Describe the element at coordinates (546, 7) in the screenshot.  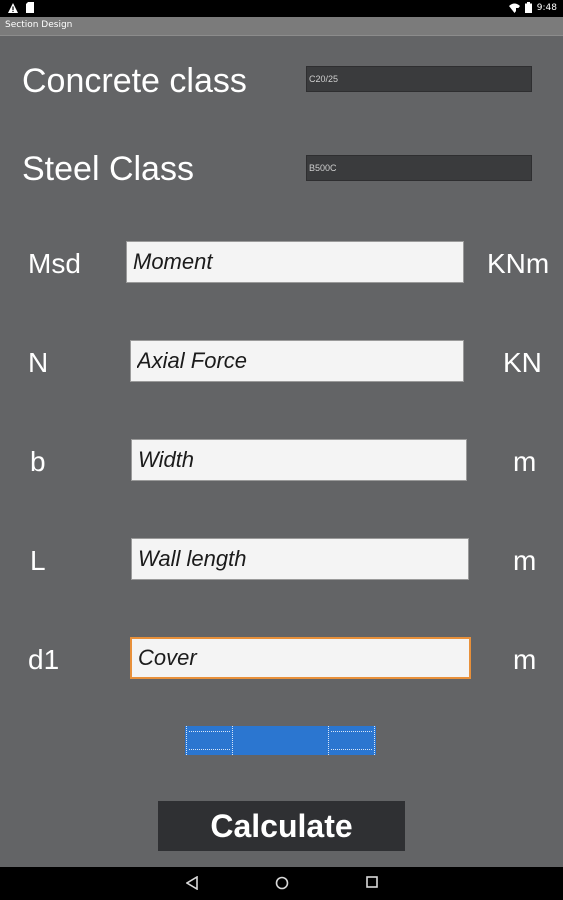
I see `status-time: 9:48` at that location.